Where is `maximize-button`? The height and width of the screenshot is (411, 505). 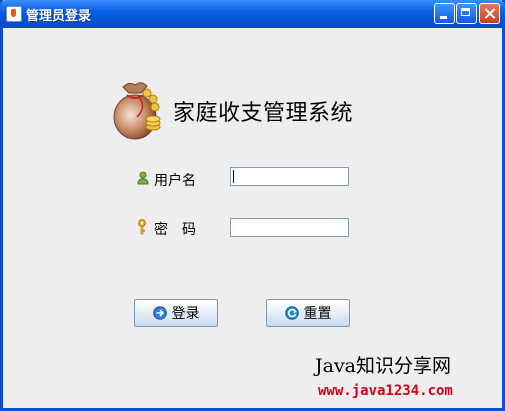 maximize-button is located at coordinates (466, 13).